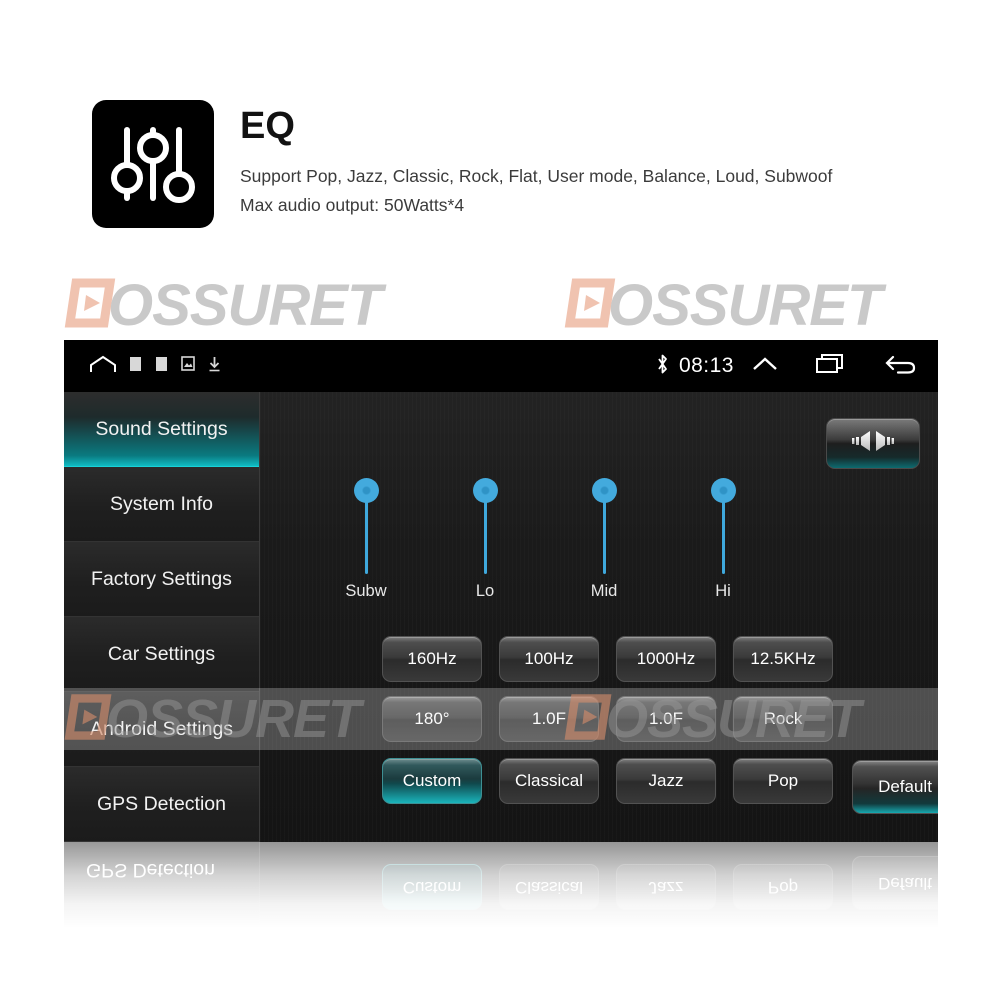  Describe the element at coordinates (366, 591) in the screenshot. I see `slider-label: Subw` at that location.